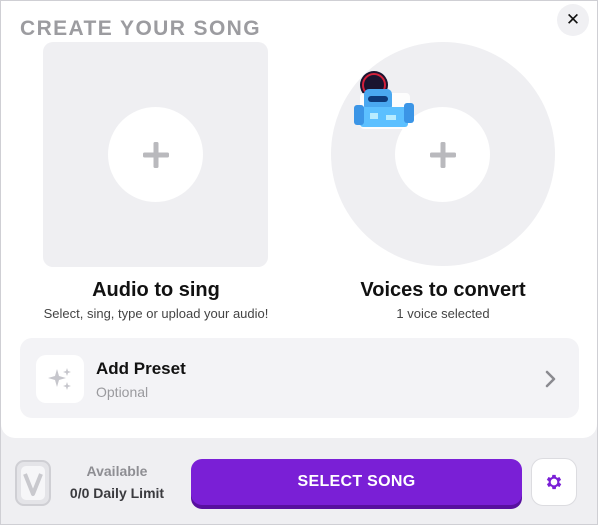 This screenshot has width=598, height=525. I want to click on close-icon: ✕, so click(573, 19).